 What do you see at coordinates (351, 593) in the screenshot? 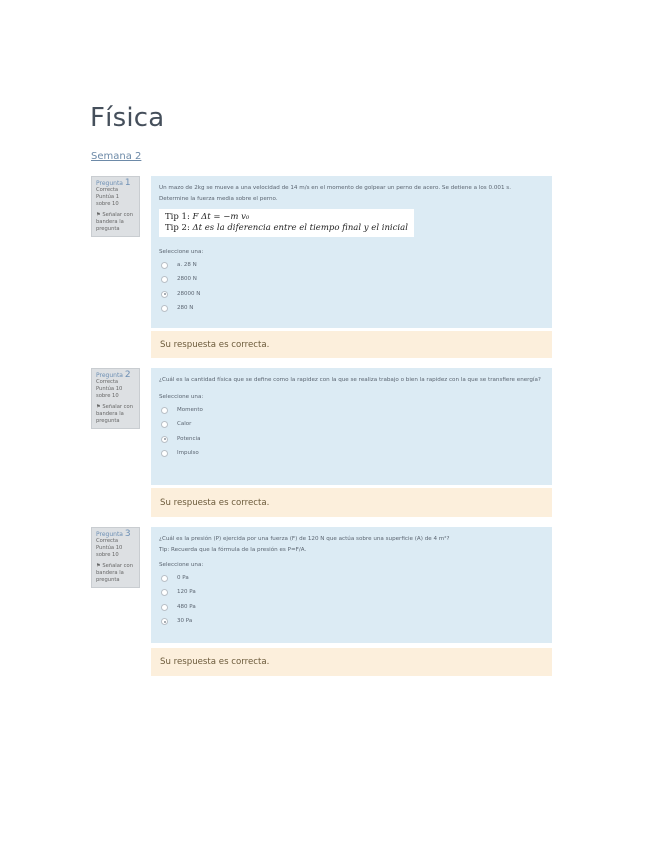
I see `answer-option: 120 Pa` at bounding box center [351, 593].